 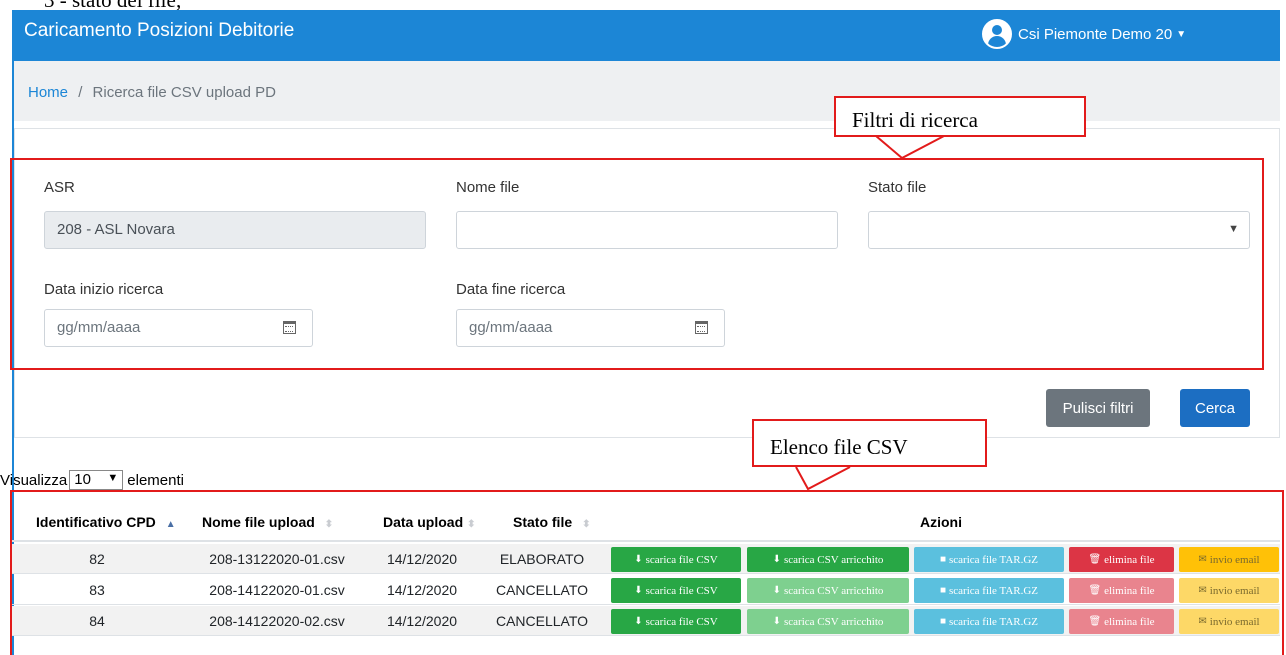 I want to click on user-avatar-icon, so click(x=997, y=34).